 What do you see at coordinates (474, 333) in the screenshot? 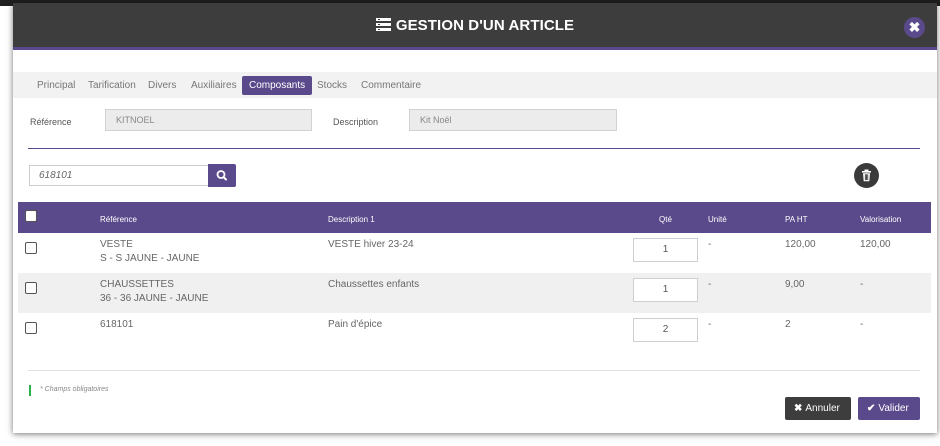
I see `table-row: 618101 Pain d'épice 2 - 2 -` at bounding box center [474, 333].